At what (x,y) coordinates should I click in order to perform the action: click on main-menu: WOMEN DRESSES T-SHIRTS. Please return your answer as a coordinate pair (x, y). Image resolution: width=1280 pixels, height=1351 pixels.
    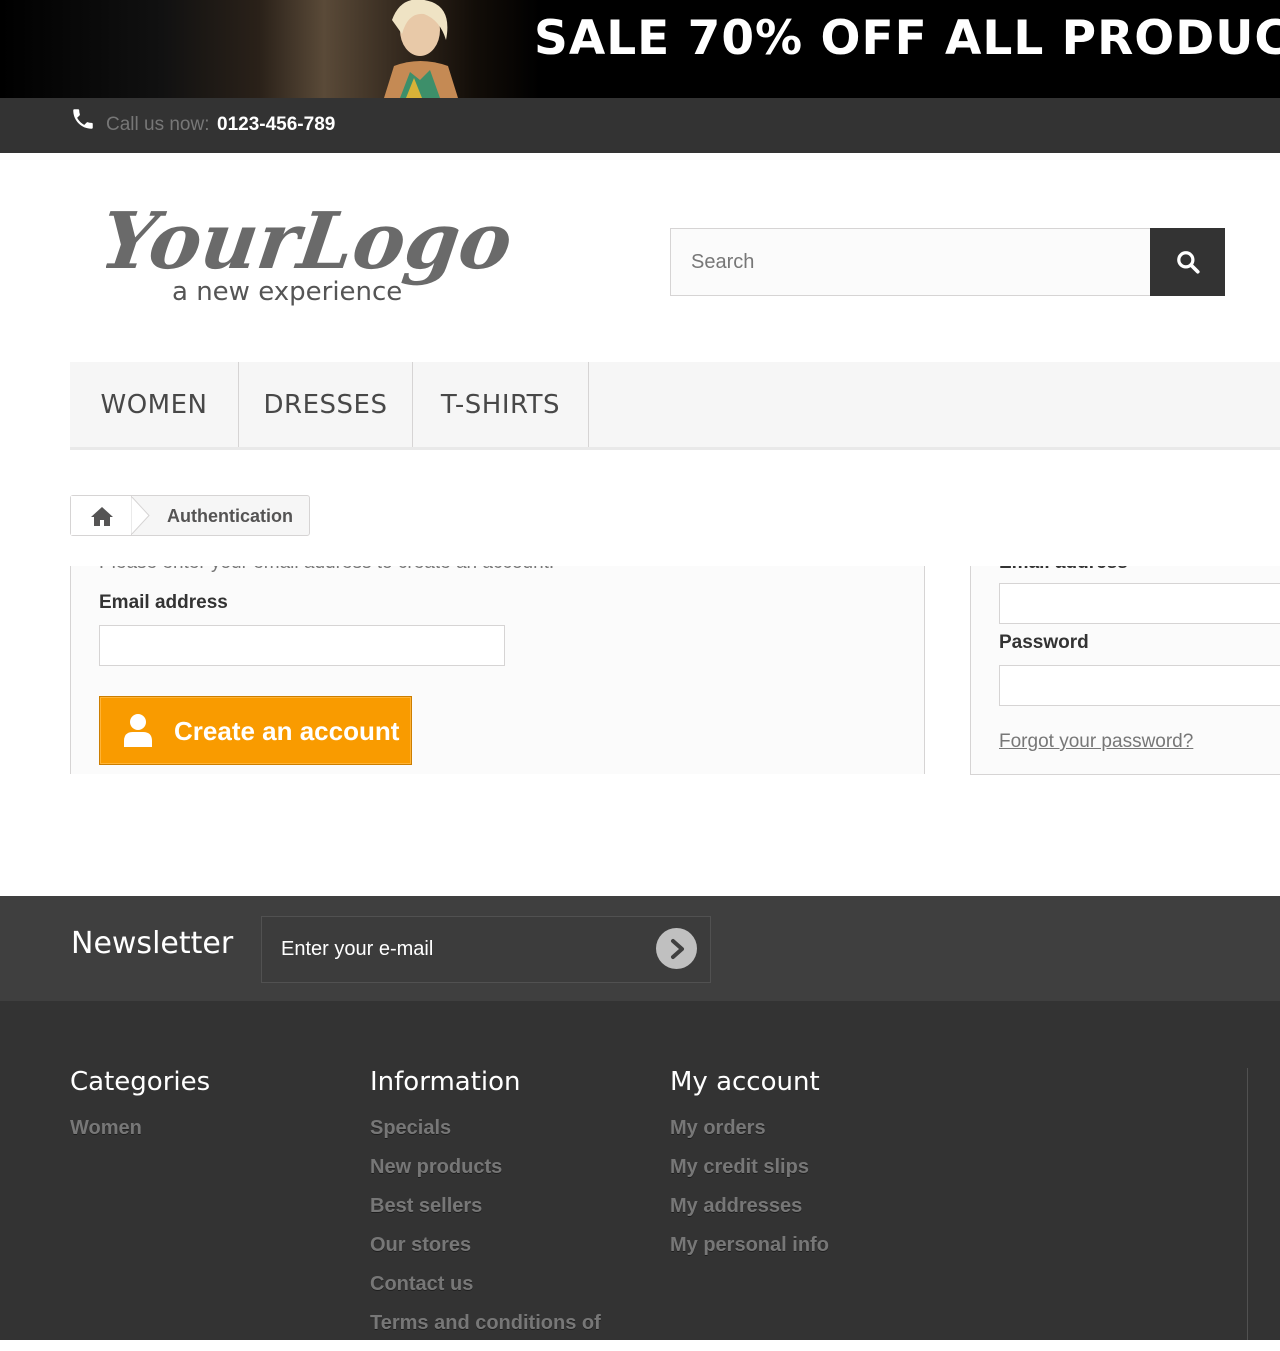
    Looking at the image, I should click on (675, 406).